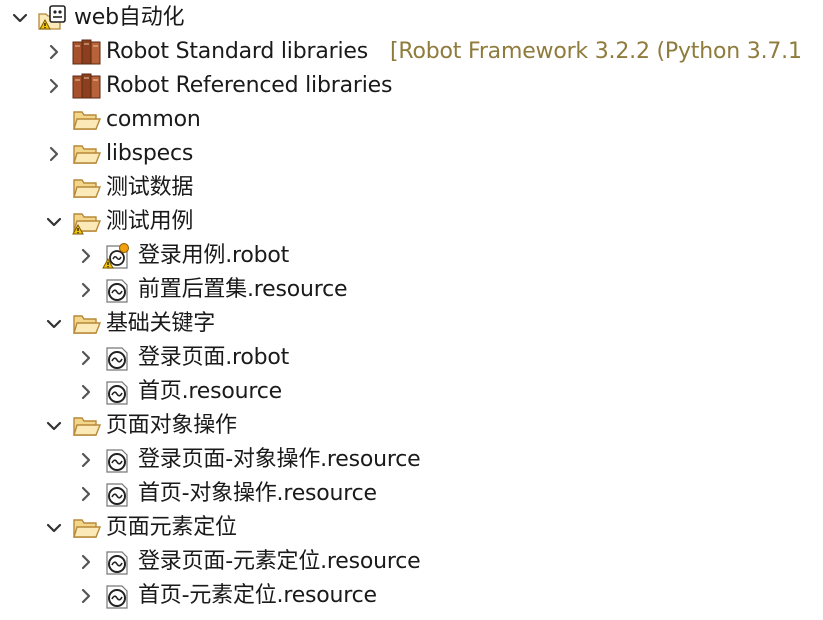 This screenshot has height=620, width=823. What do you see at coordinates (214, 255) in the screenshot?
I see `tree-item-label: 登录用例.robot` at bounding box center [214, 255].